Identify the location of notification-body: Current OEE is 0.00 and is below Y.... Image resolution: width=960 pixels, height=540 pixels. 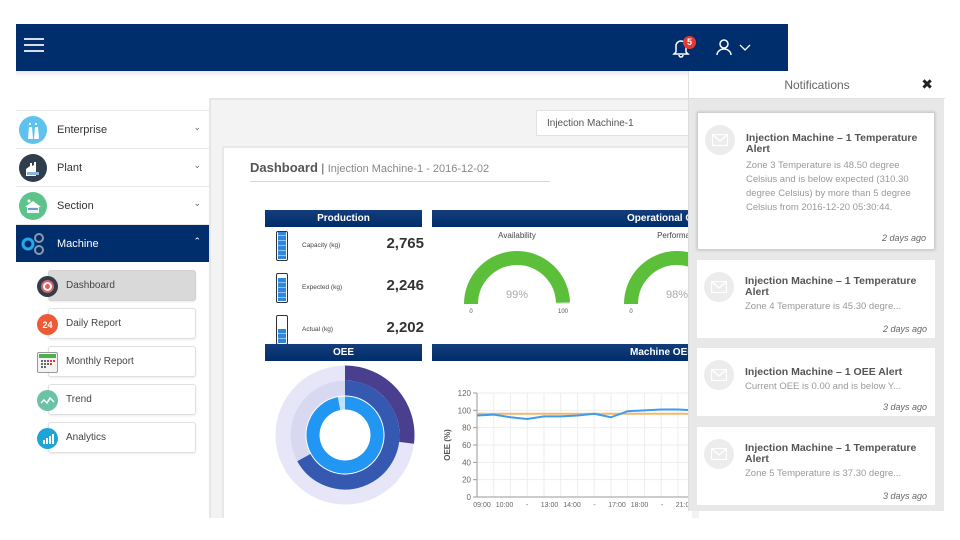
(823, 386).